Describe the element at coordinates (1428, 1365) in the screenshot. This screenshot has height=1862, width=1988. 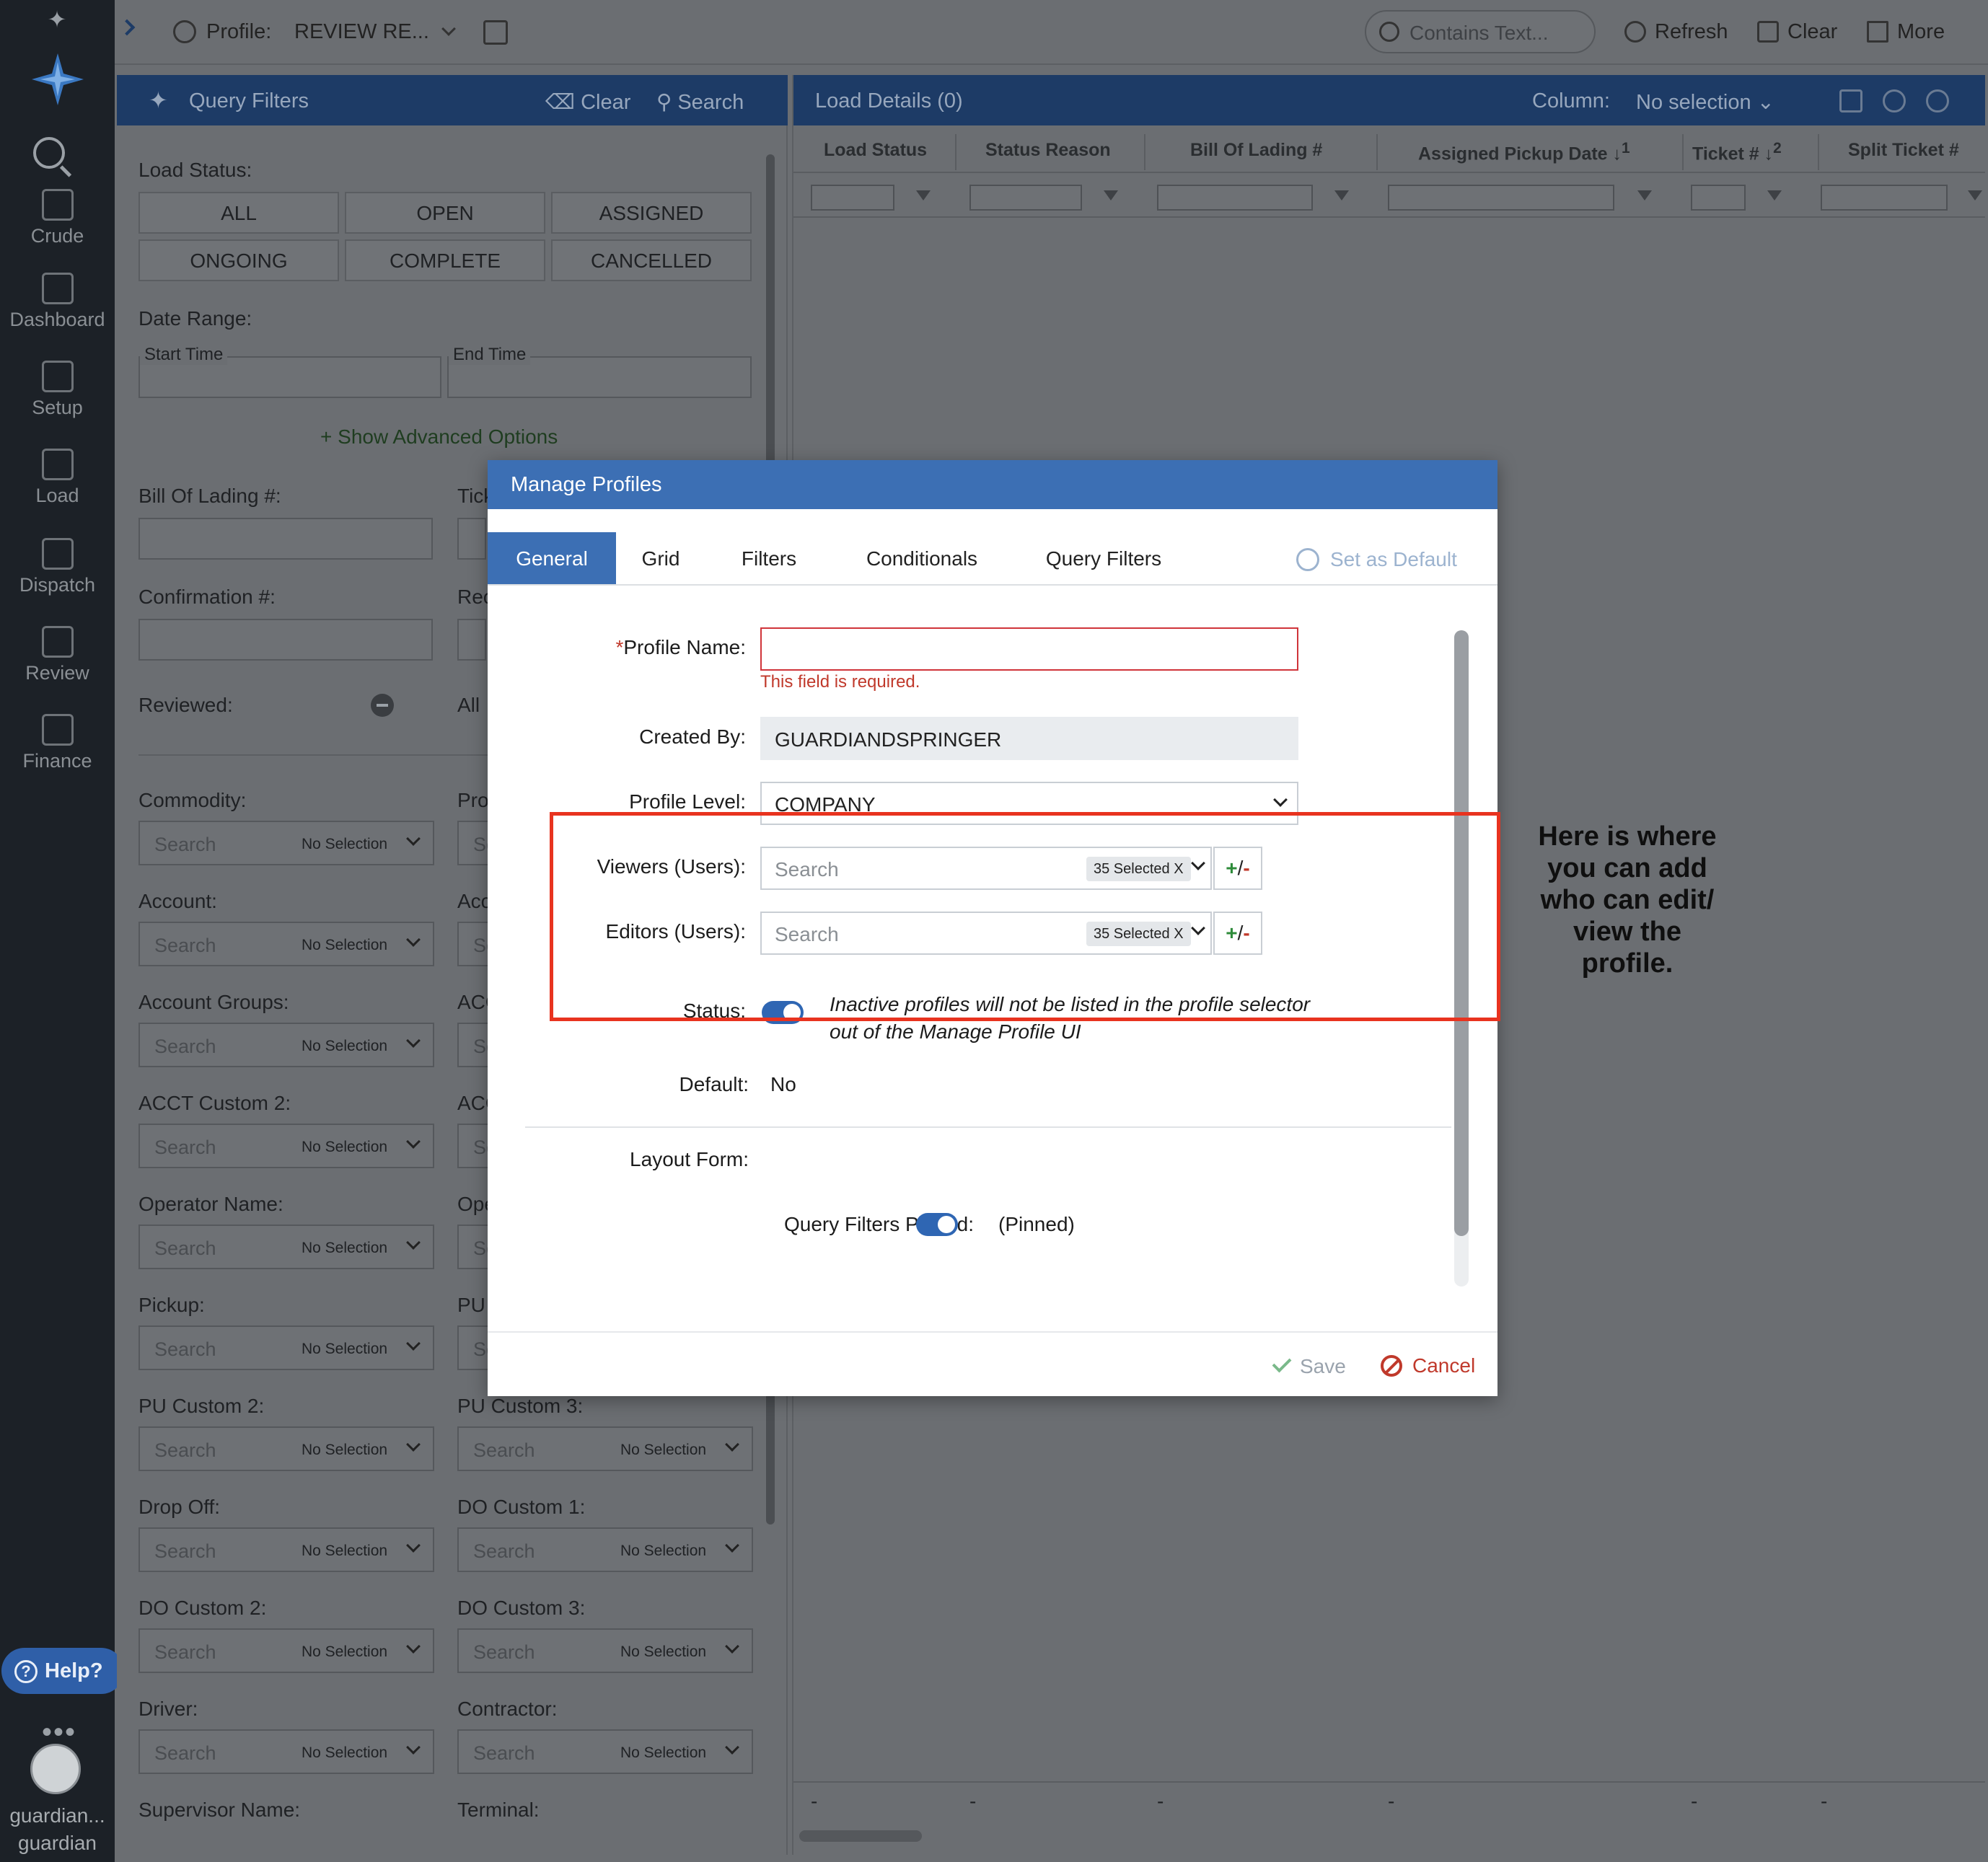
I see `cancel-button: Cancel` at that location.